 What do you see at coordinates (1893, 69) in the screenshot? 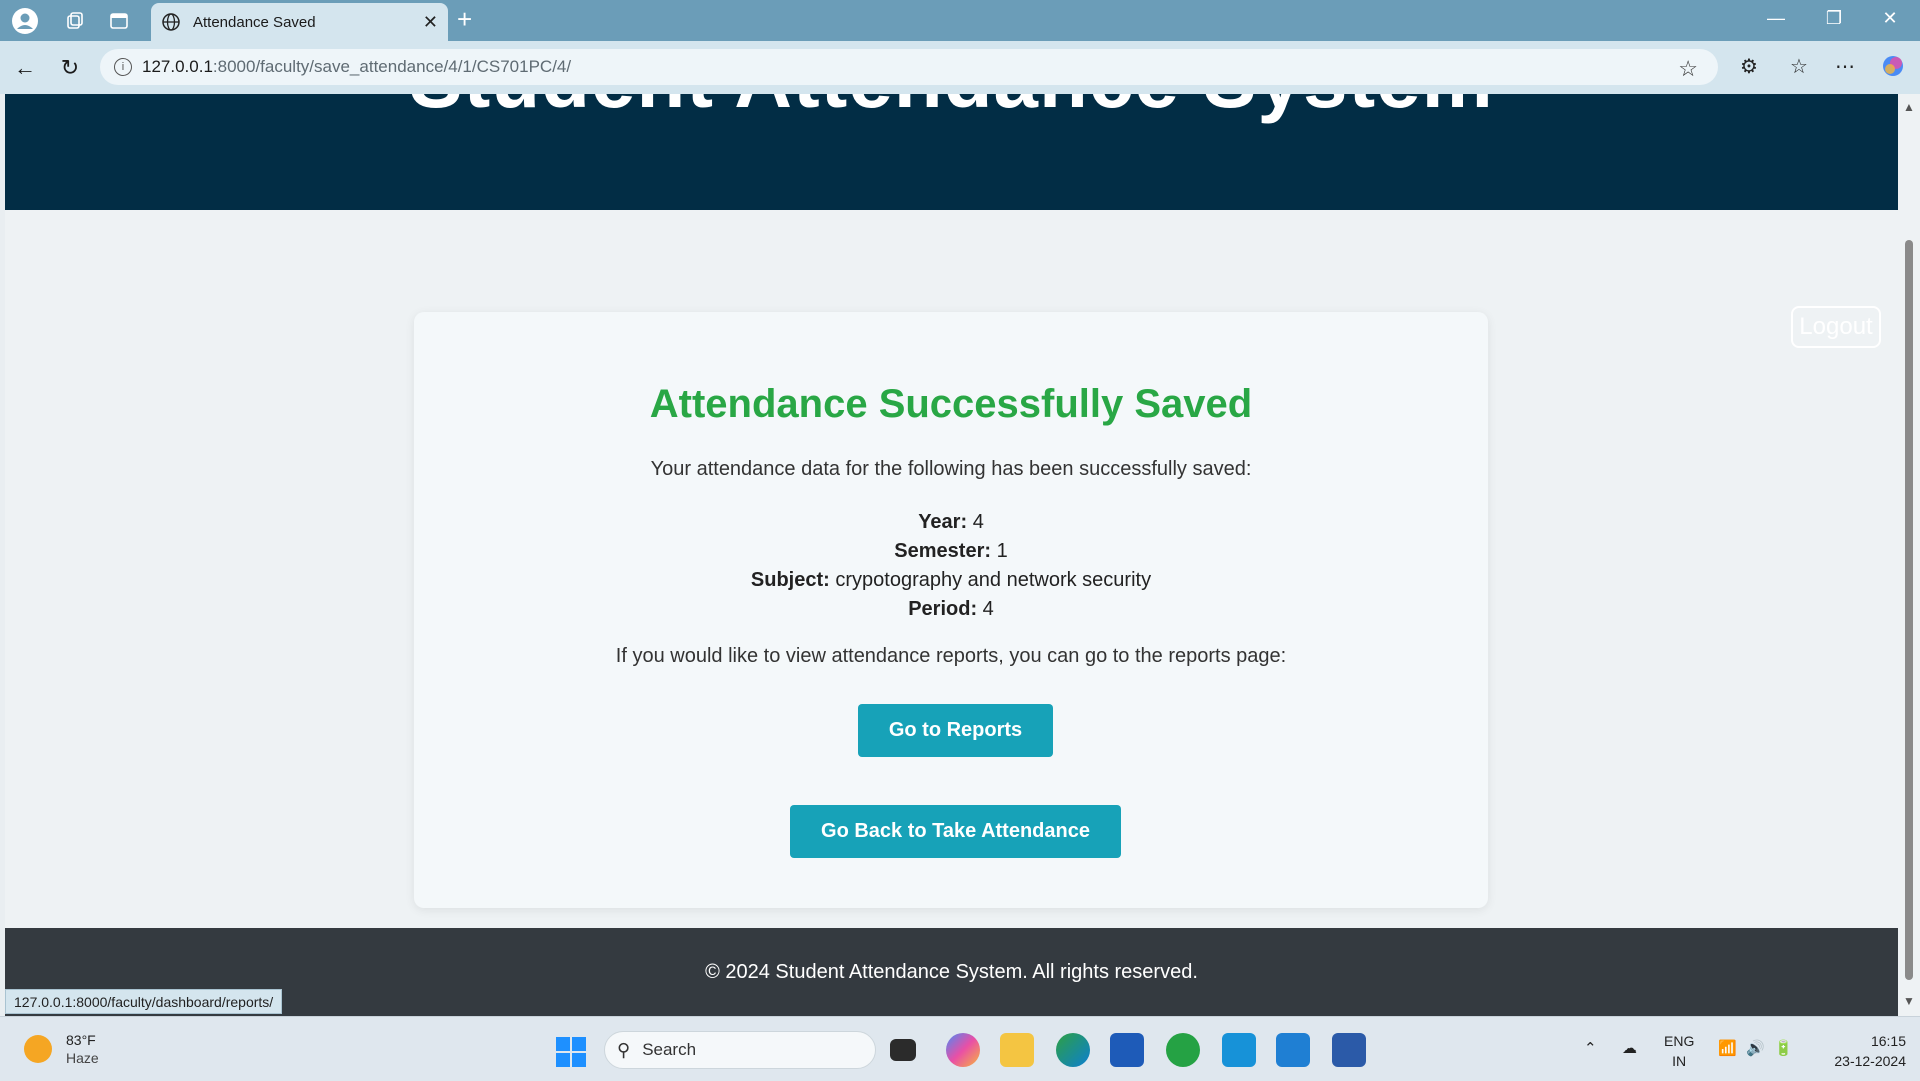
I see `copilot-icon` at bounding box center [1893, 69].